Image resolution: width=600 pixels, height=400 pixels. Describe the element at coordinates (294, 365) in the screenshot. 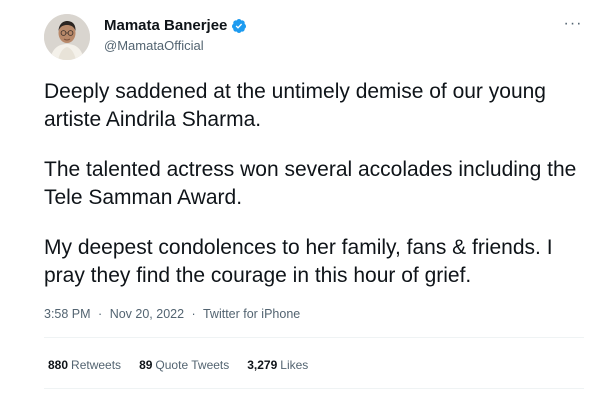

I see `likes-label: Likes` at that location.